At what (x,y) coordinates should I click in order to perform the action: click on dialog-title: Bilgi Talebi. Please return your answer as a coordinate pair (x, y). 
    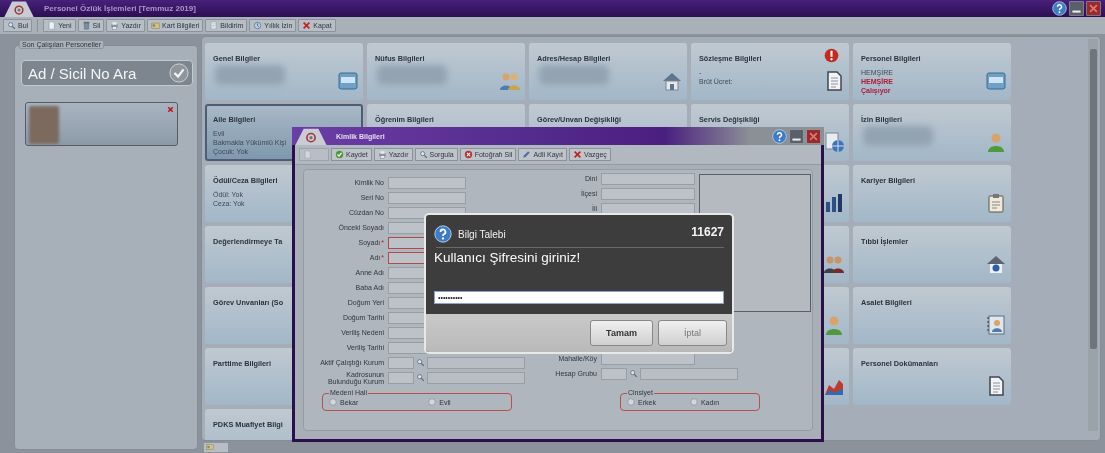
    Looking at the image, I should click on (482, 234).